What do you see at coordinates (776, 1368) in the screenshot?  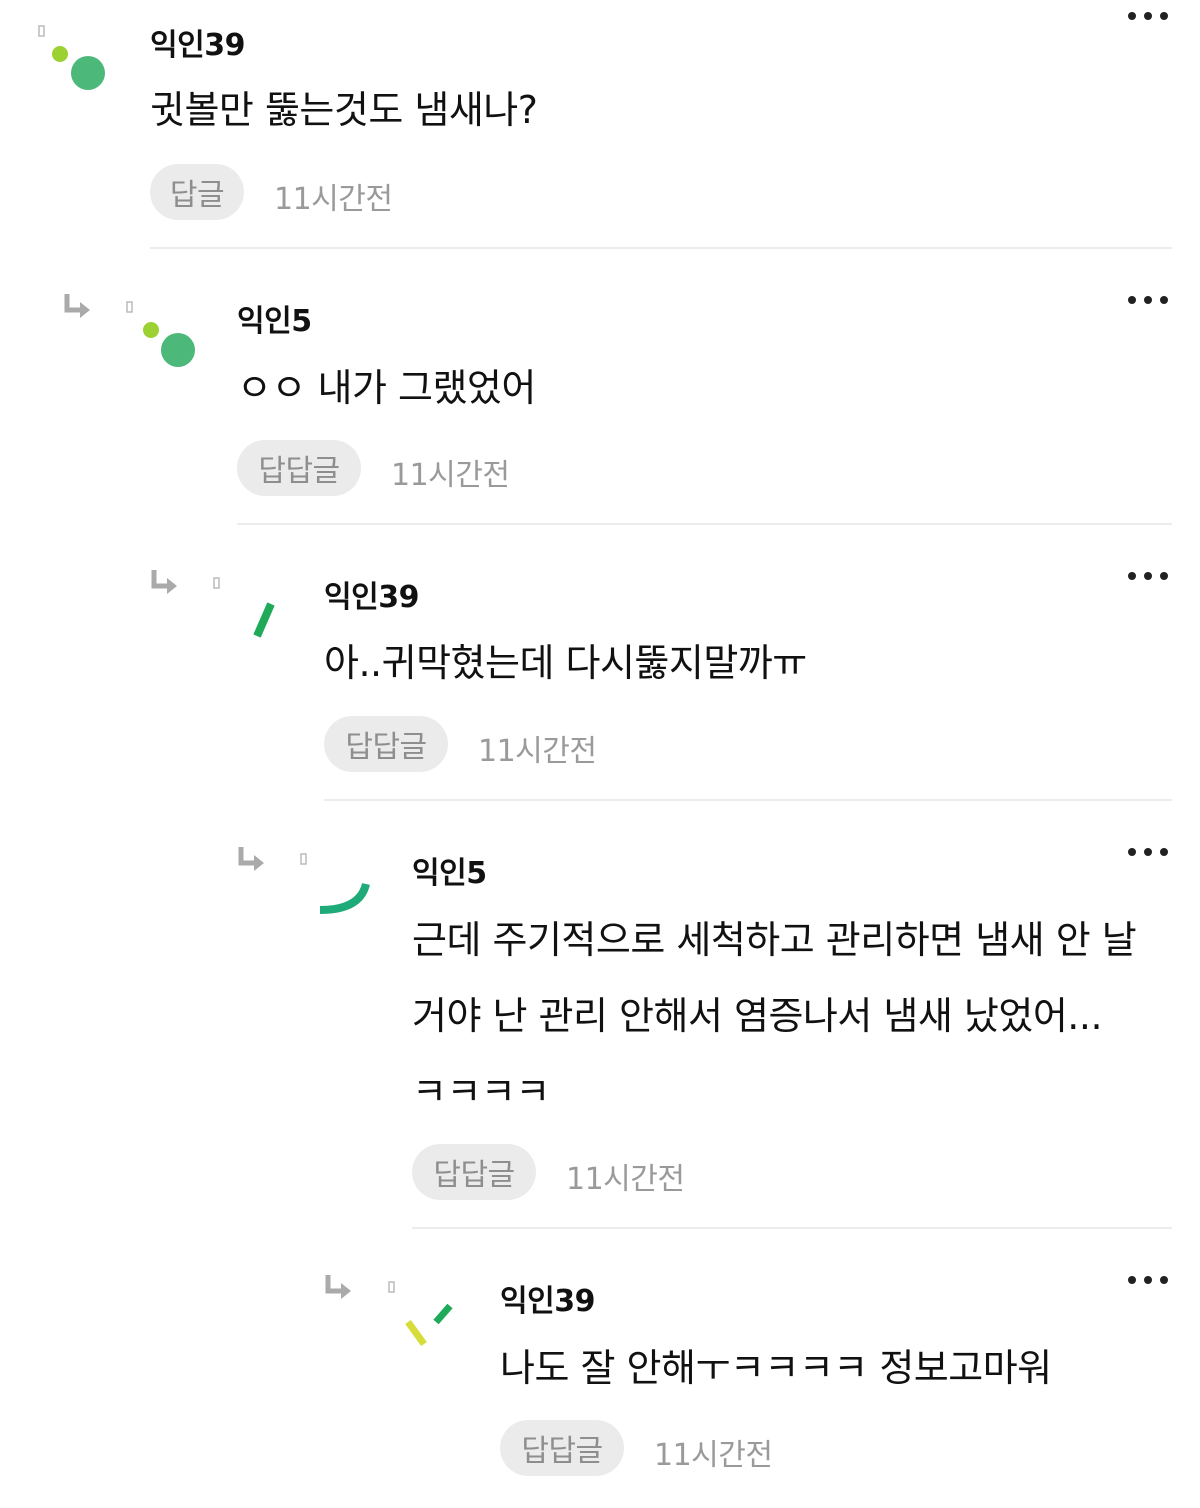 I see `comment-text: 나도 잘 안해ㅜㅋㅋㅋㅋ 정보고마워` at bounding box center [776, 1368].